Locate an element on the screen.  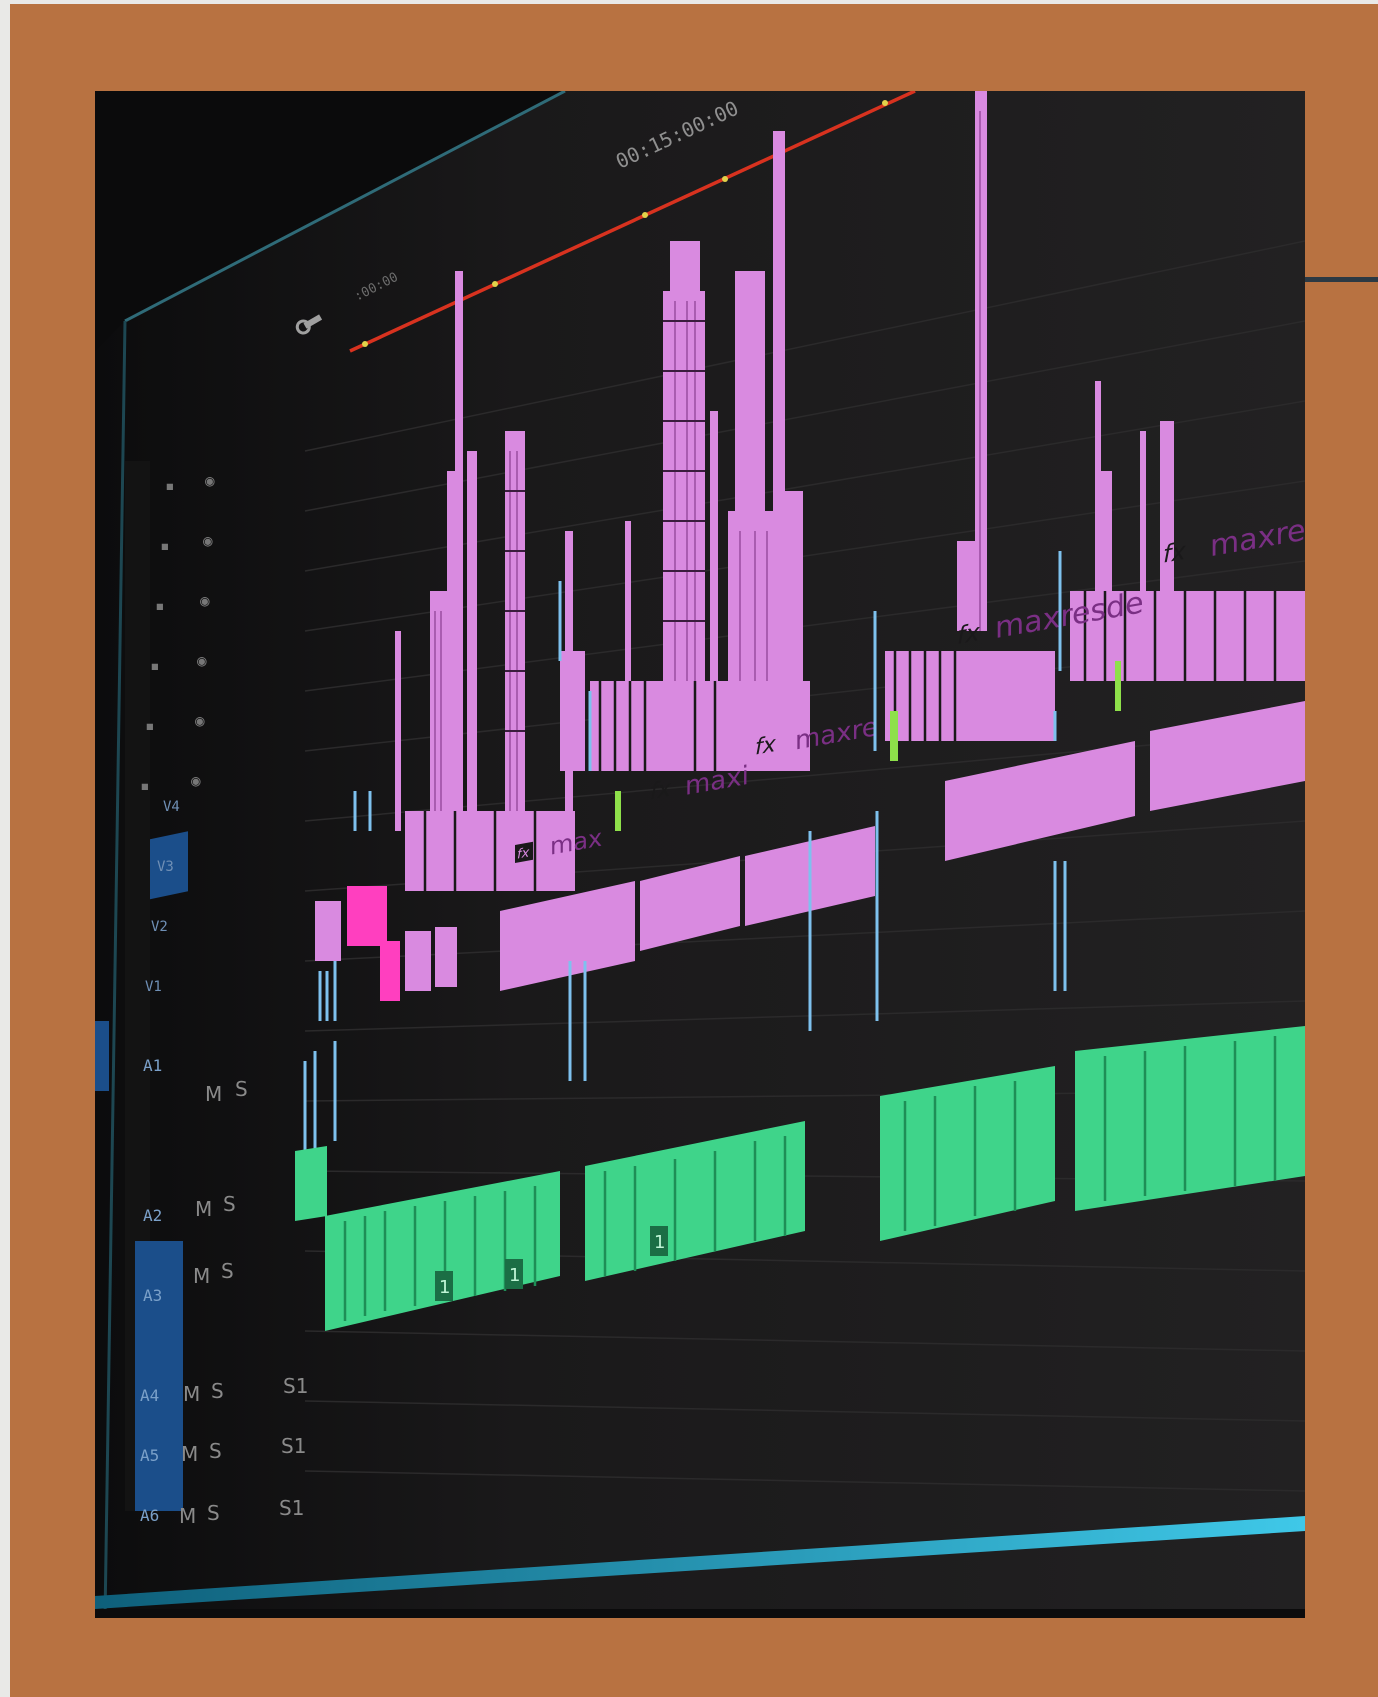
audio-track-targets is located at coordinates (159, 1376).